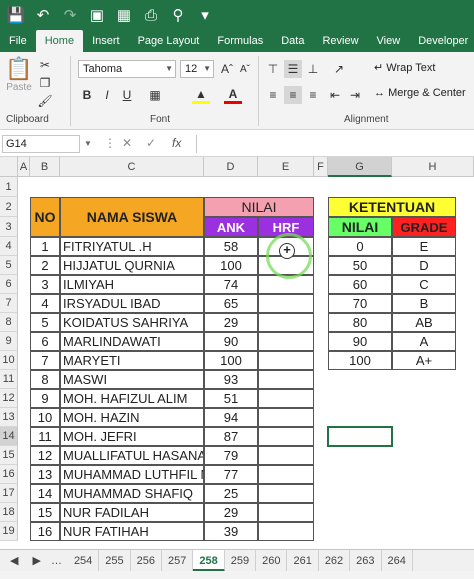  I want to click on student-ank-cell: 94, so click(231, 417).